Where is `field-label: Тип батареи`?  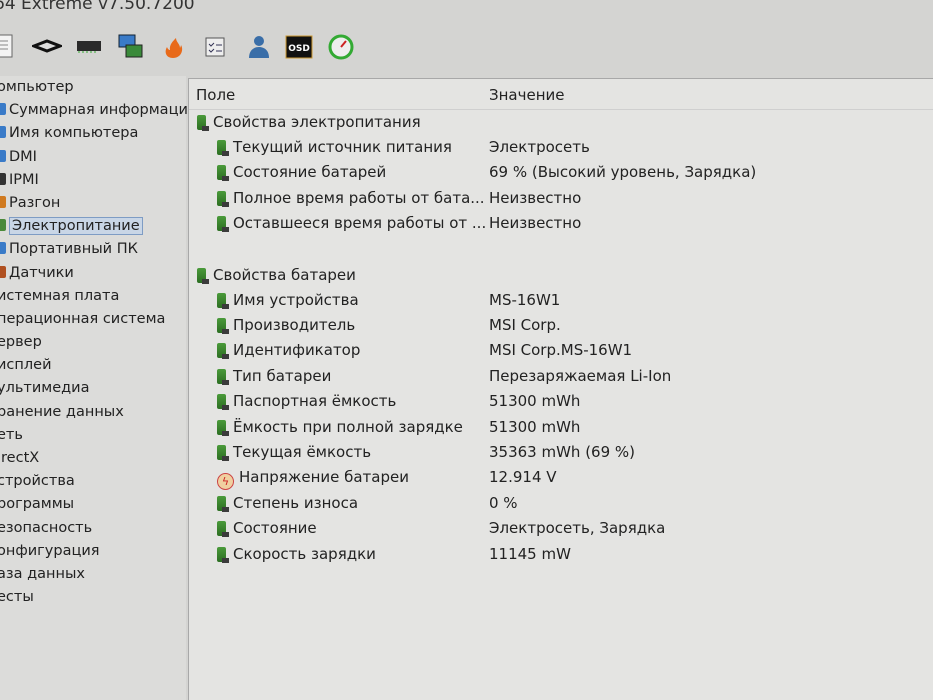
field-label: Тип батареи is located at coordinates (282, 375).